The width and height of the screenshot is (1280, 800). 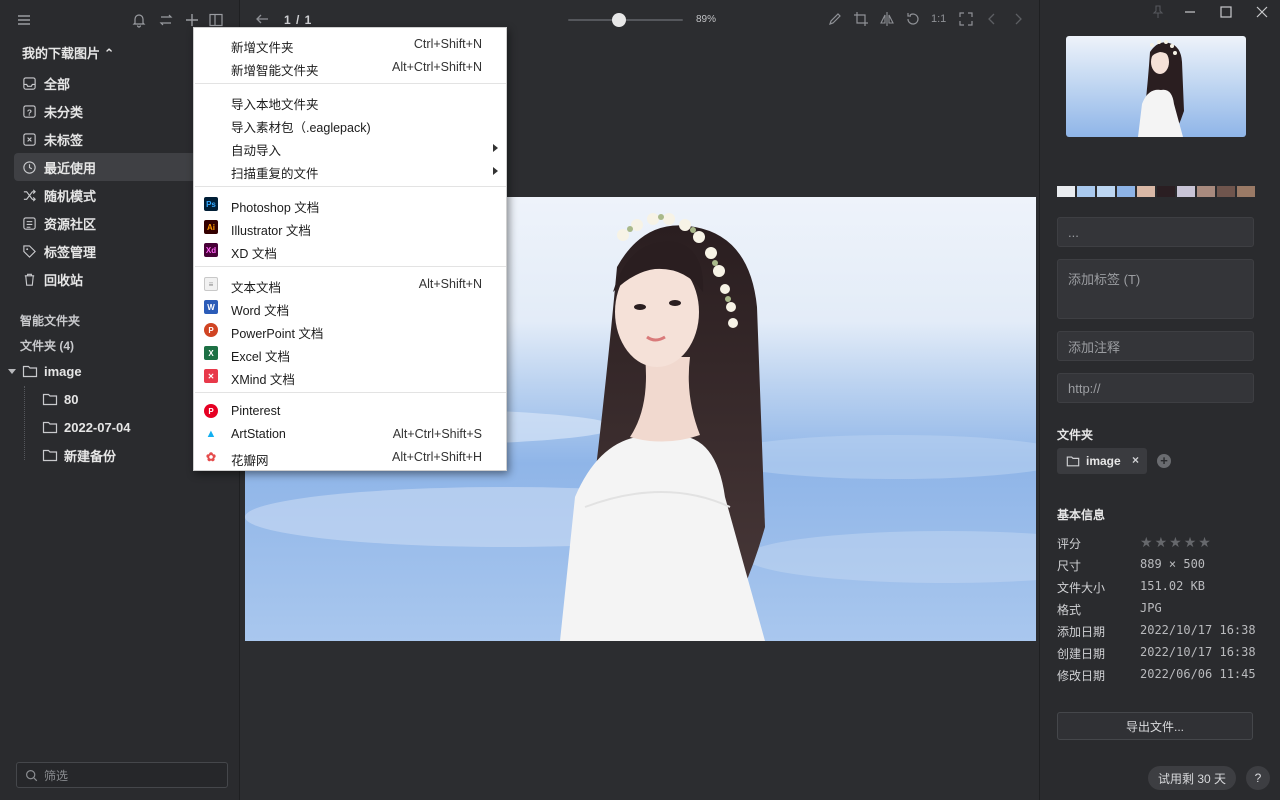 I want to click on filter-input: 筛选, so click(x=122, y=775).